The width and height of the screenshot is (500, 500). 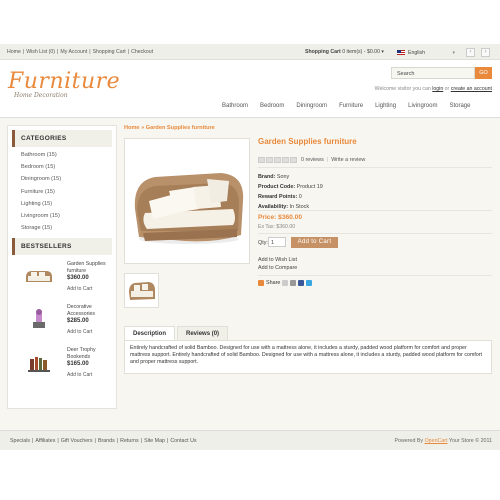 I want to click on share-label: Share, so click(x=273, y=283).